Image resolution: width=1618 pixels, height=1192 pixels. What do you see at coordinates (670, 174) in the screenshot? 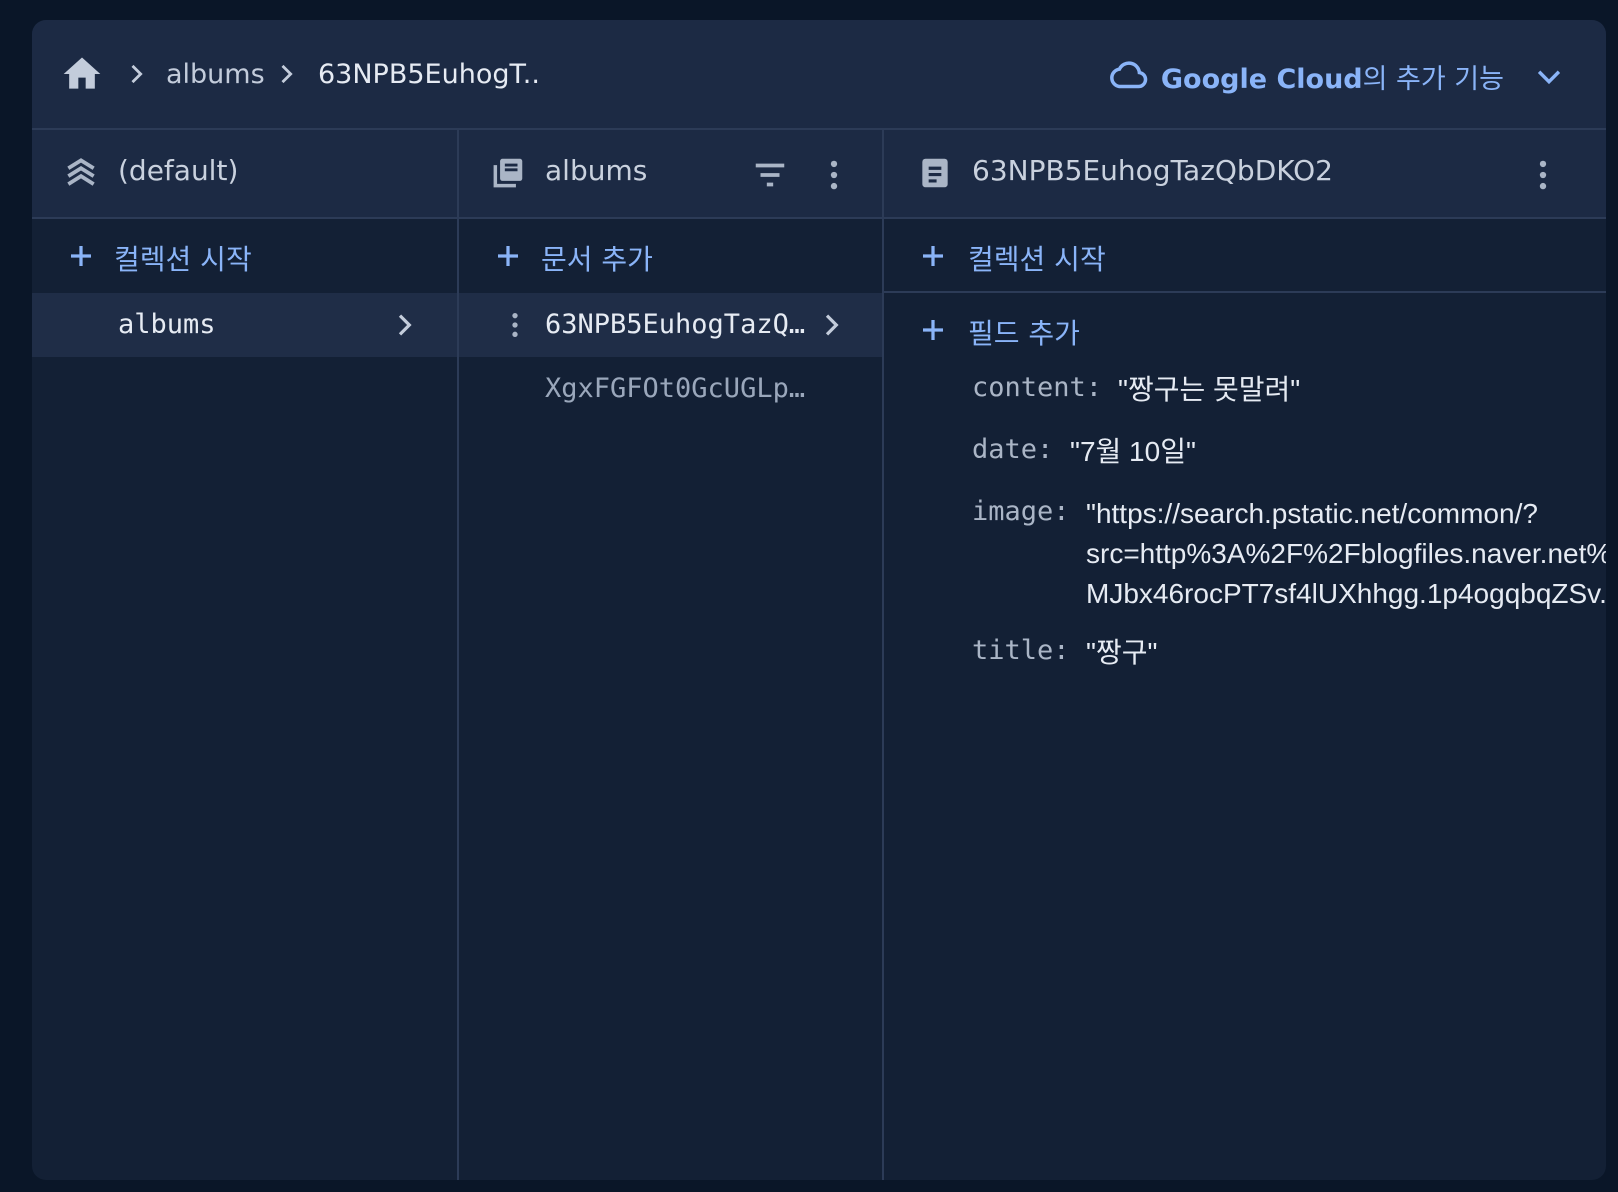
I see `collection-column-header: albums` at bounding box center [670, 174].